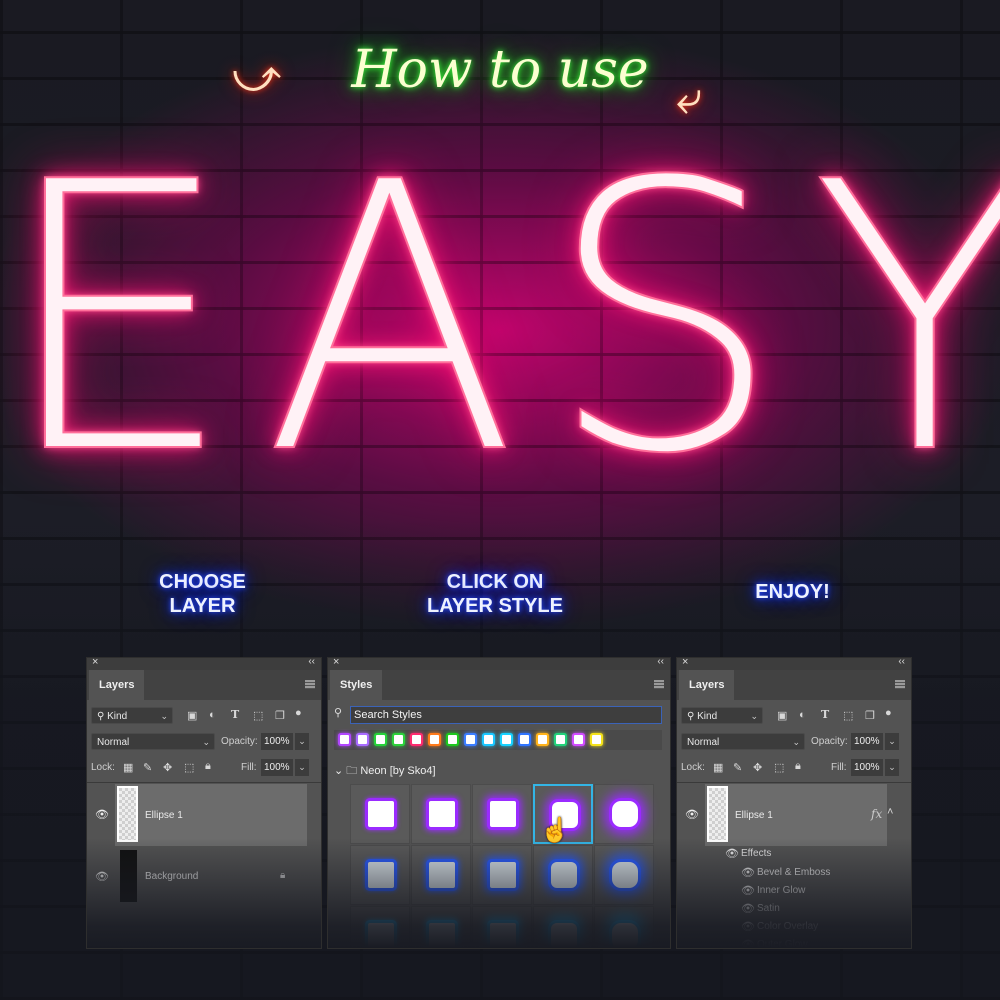 Image resolution: width=1000 pixels, height=1000 pixels. Describe the element at coordinates (876, 814) in the screenshot. I see `fx-icon: fx` at that location.